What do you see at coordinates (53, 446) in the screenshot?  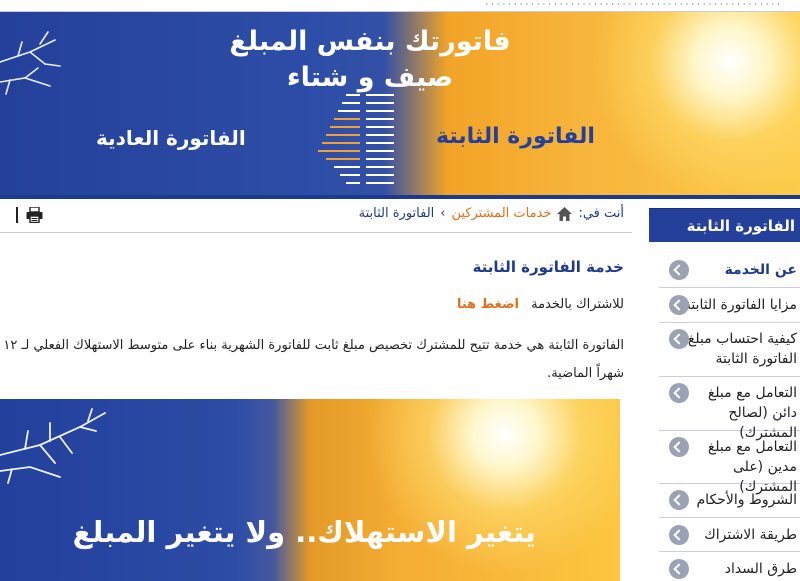 I see `frost-branch-icon` at bounding box center [53, 446].